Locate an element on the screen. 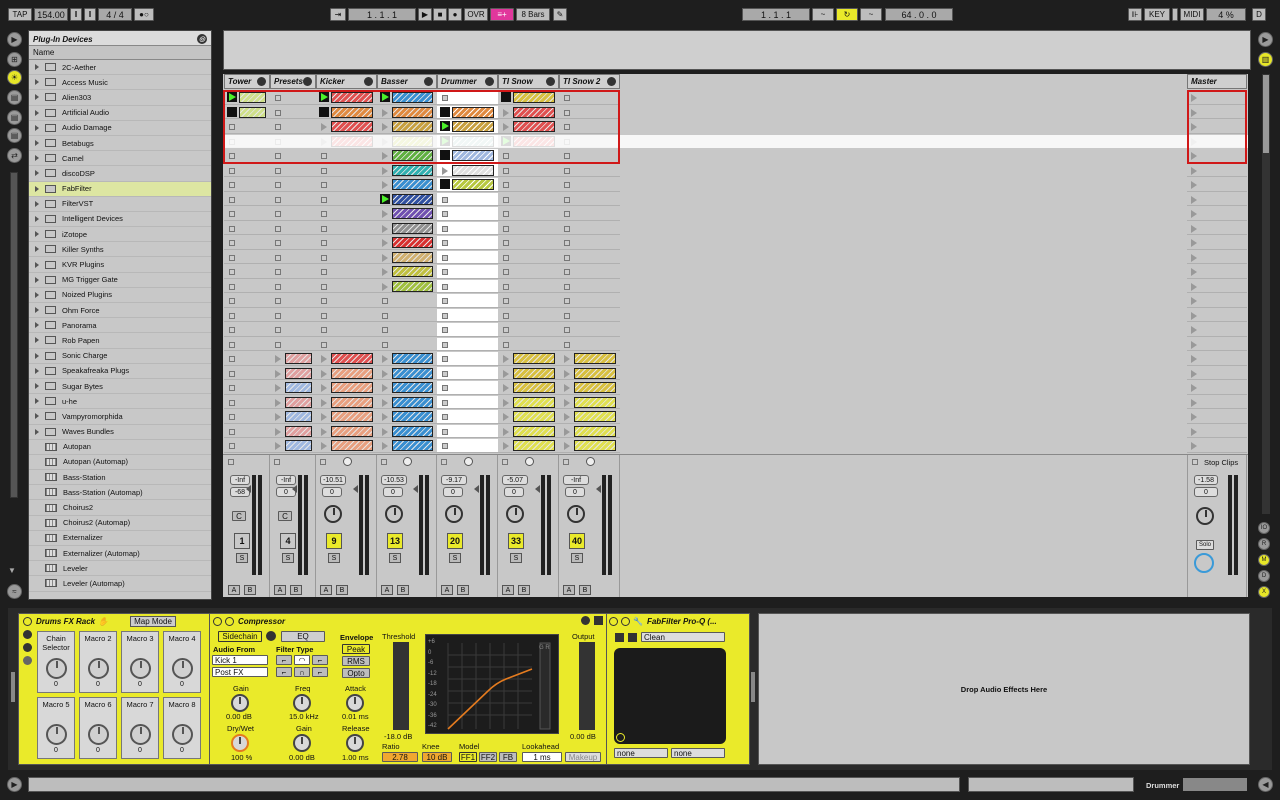 This screenshot has width=1280, height=800. track-activator-button: 9 is located at coordinates (334, 541).